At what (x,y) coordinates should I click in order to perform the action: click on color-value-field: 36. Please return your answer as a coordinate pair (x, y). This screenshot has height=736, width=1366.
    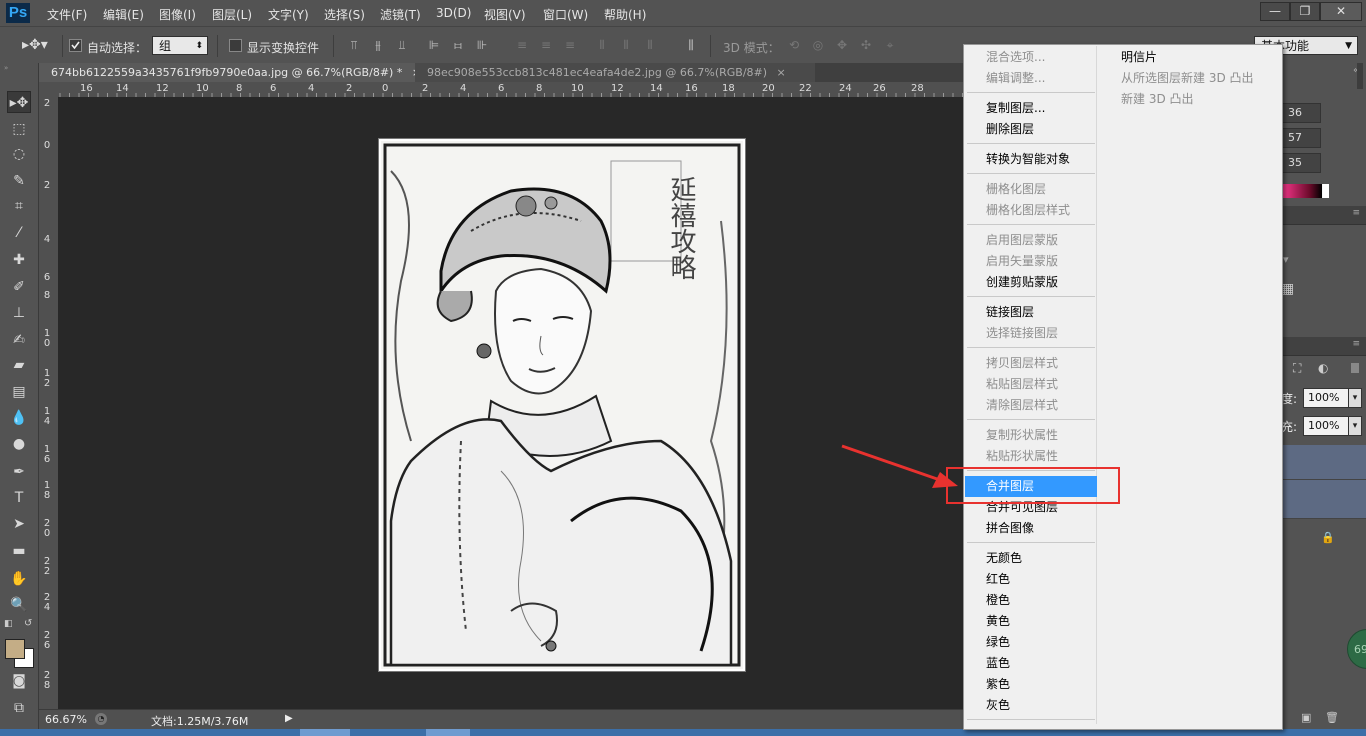
    Looking at the image, I should click on (1301, 113).